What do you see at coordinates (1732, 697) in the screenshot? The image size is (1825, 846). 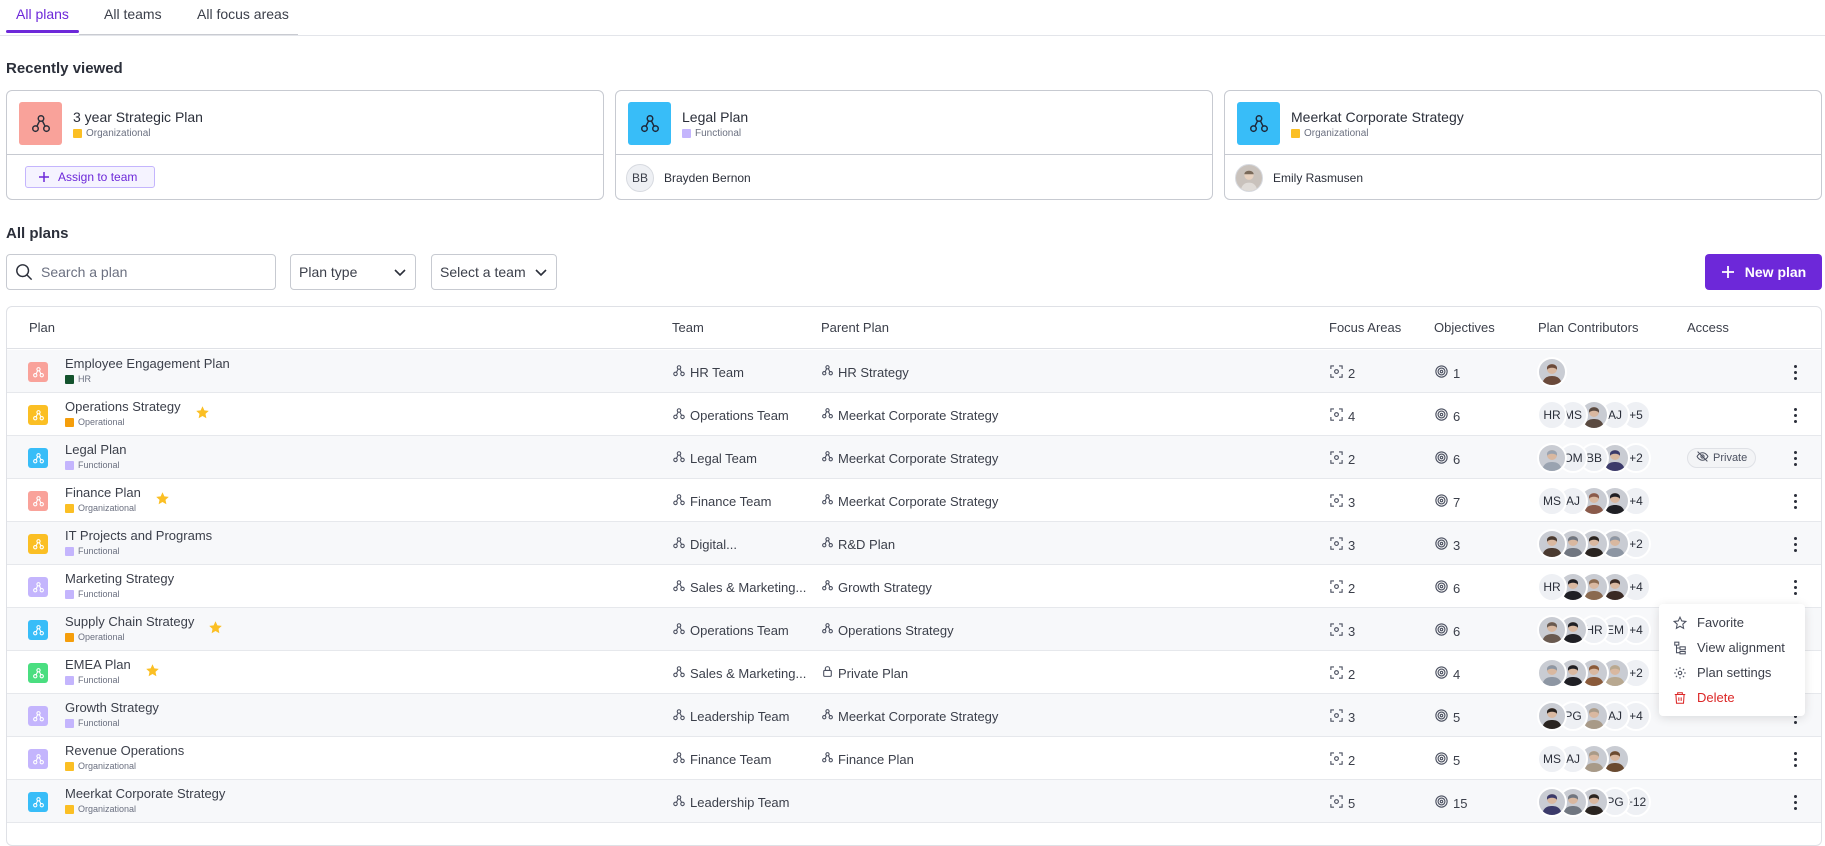 I see `menu-item-delete: Delete` at bounding box center [1732, 697].